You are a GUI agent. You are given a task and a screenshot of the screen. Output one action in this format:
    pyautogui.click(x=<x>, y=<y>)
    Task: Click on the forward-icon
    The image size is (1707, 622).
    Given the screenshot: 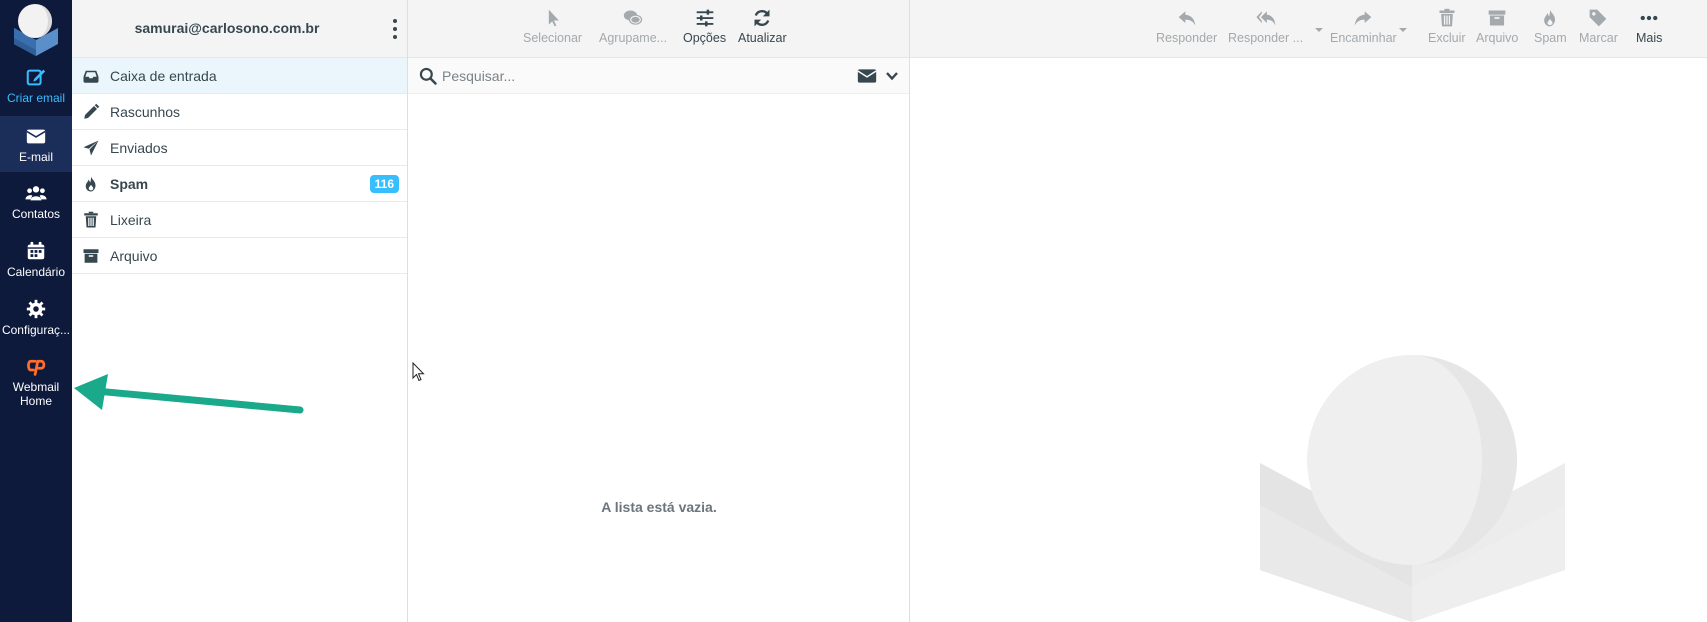 What is the action you would take?
    pyautogui.click(x=1363, y=18)
    